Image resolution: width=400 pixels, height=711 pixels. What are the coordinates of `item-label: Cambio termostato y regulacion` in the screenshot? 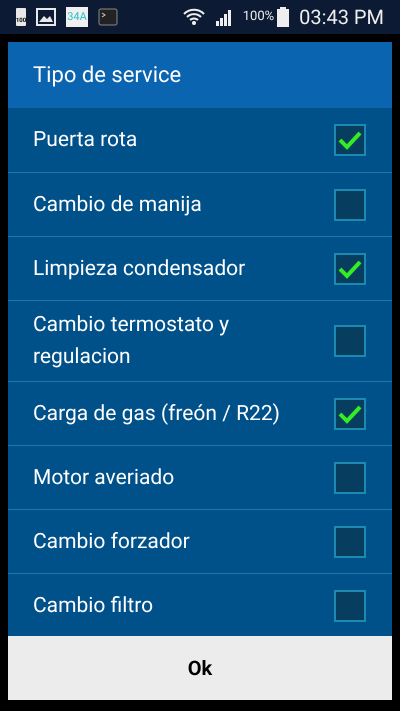 It's located at (131, 341).